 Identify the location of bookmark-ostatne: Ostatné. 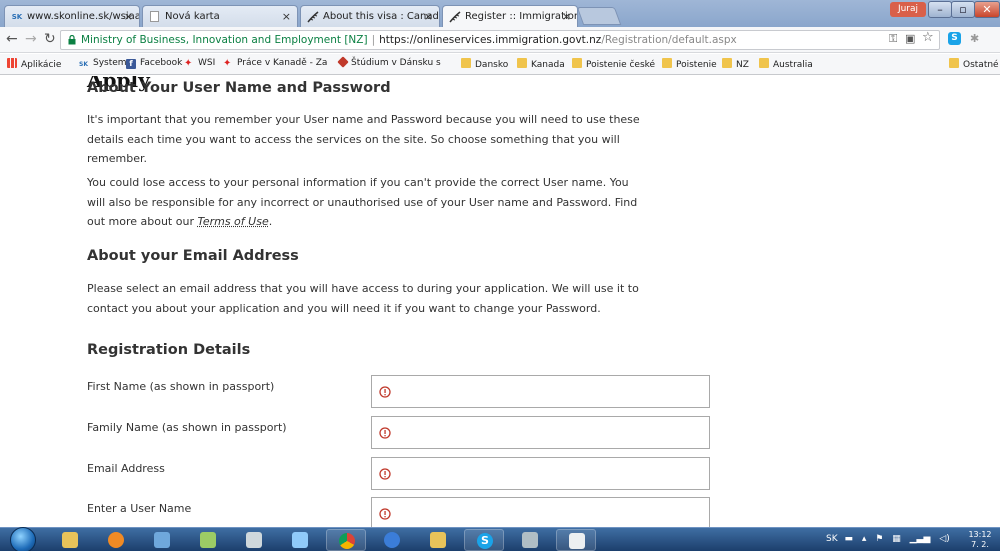
(974, 64).